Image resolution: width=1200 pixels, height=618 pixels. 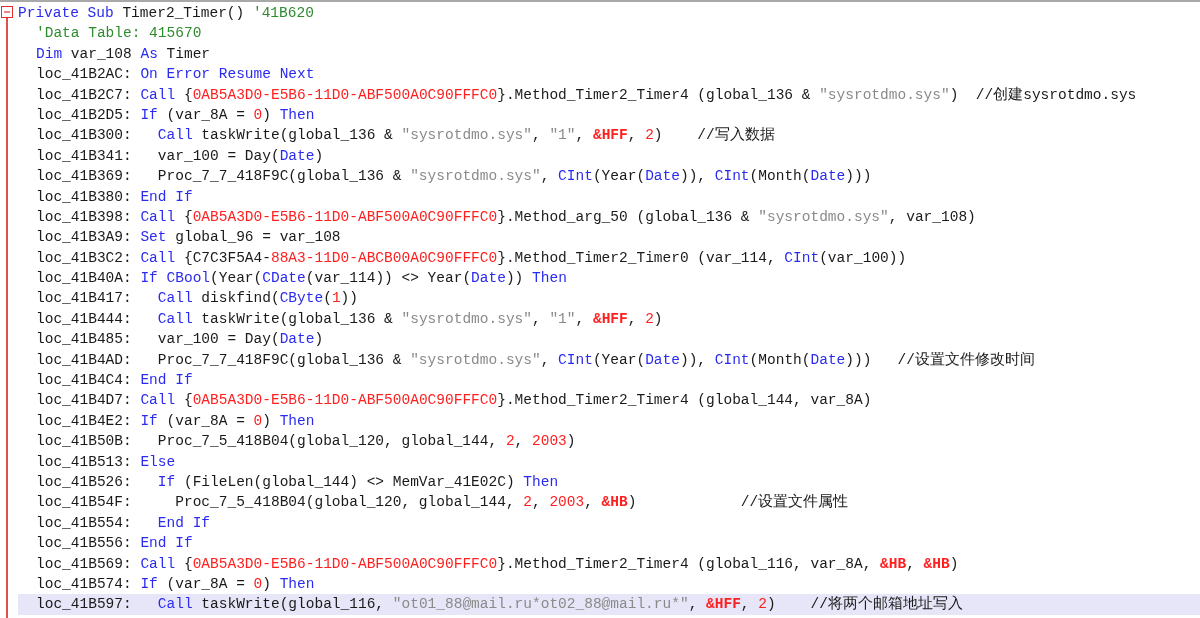 I want to click on code-line: Private Sub Timer2_Timer() '41B620, so click(x=166, y=13).